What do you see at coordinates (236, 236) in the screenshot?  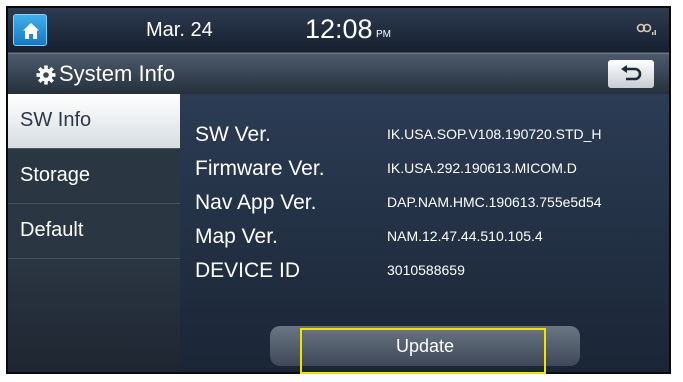 I see `info-label: Map Ver.` at bounding box center [236, 236].